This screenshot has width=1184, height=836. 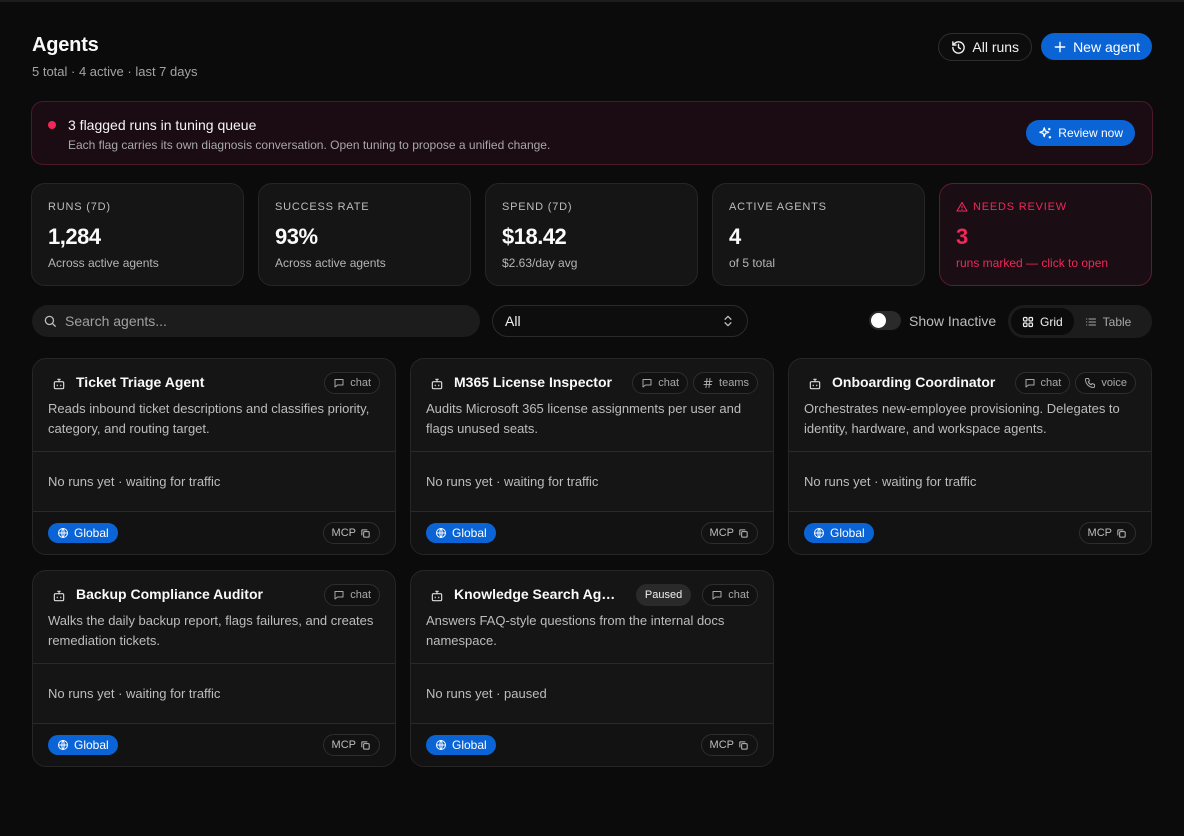 What do you see at coordinates (540, 263) in the screenshot?
I see `stat-sub: $2.63/day avg` at bounding box center [540, 263].